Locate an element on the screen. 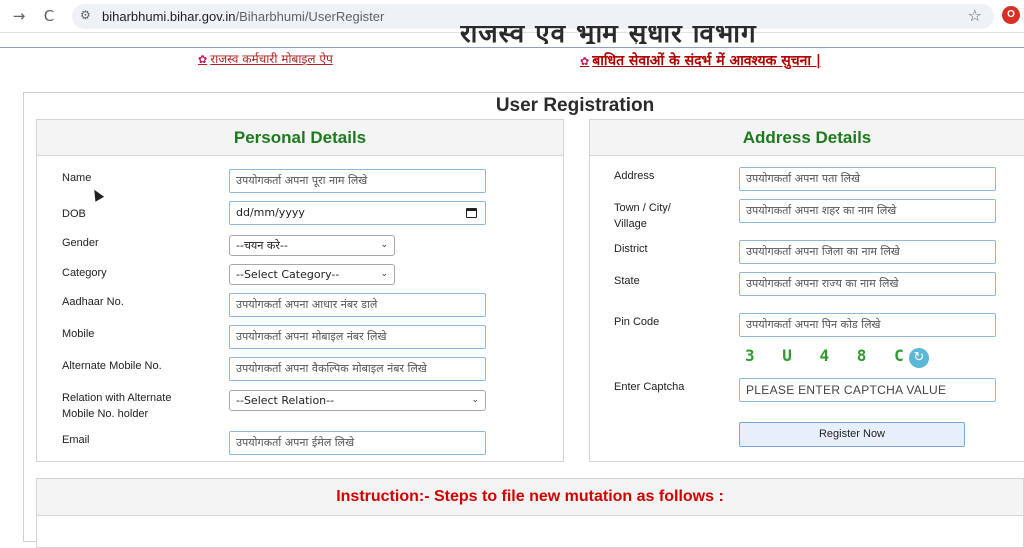 This screenshot has width=1024, height=548. email-label: Email is located at coordinates (76, 440).